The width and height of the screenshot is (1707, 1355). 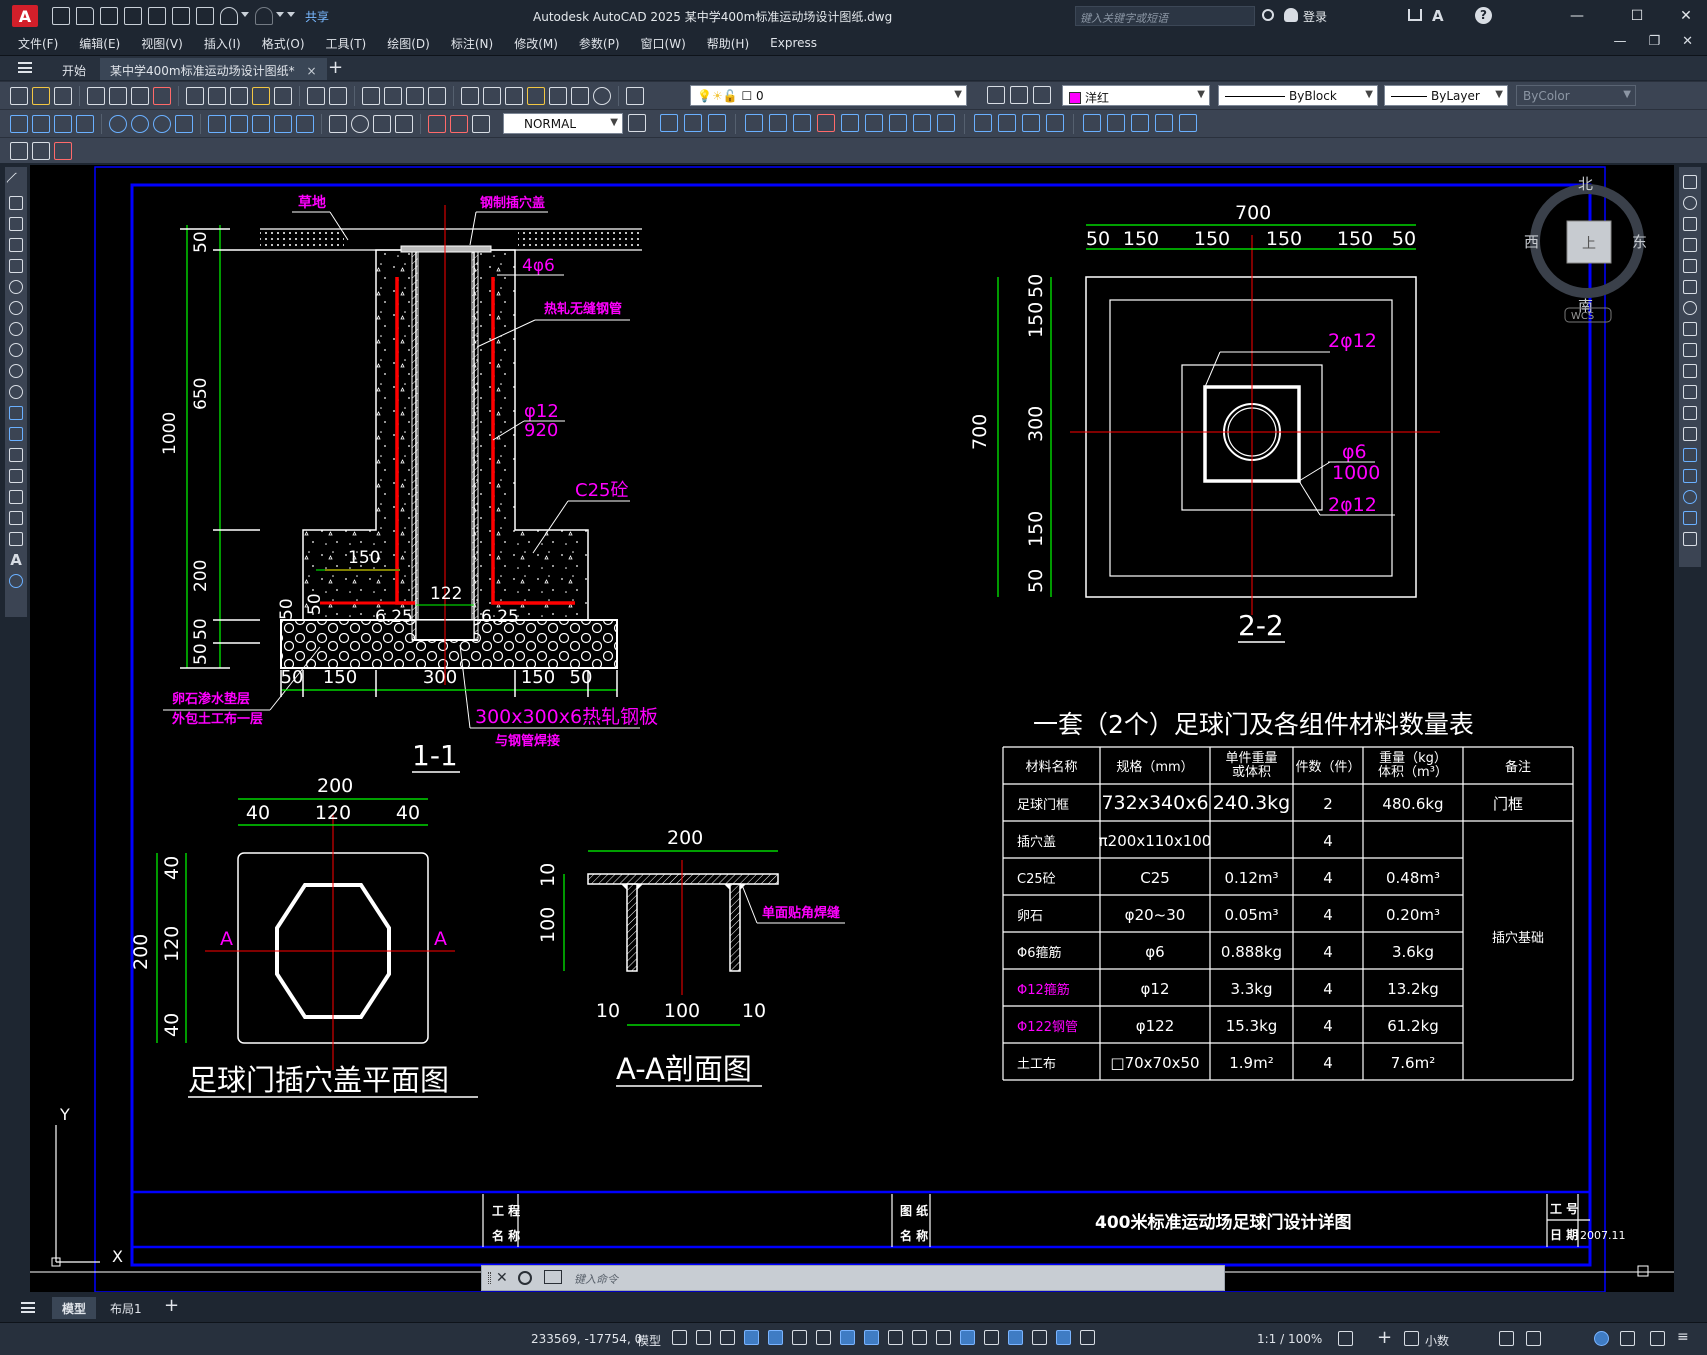 What do you see at coordinates (16, 287) in the screenshot?
I see `arc-icon` at bounding box center [16, 287].